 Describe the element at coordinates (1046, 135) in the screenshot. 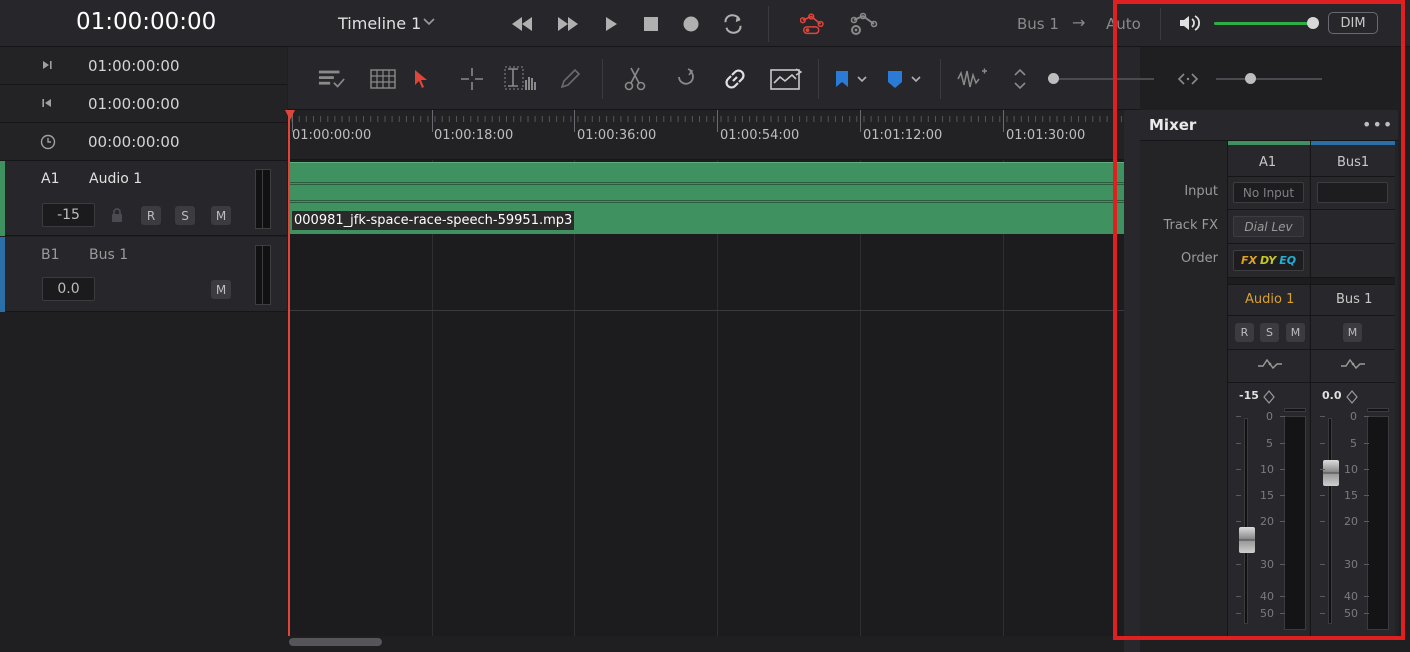

I see `ruler-label: 01:01:30:00` at that location.